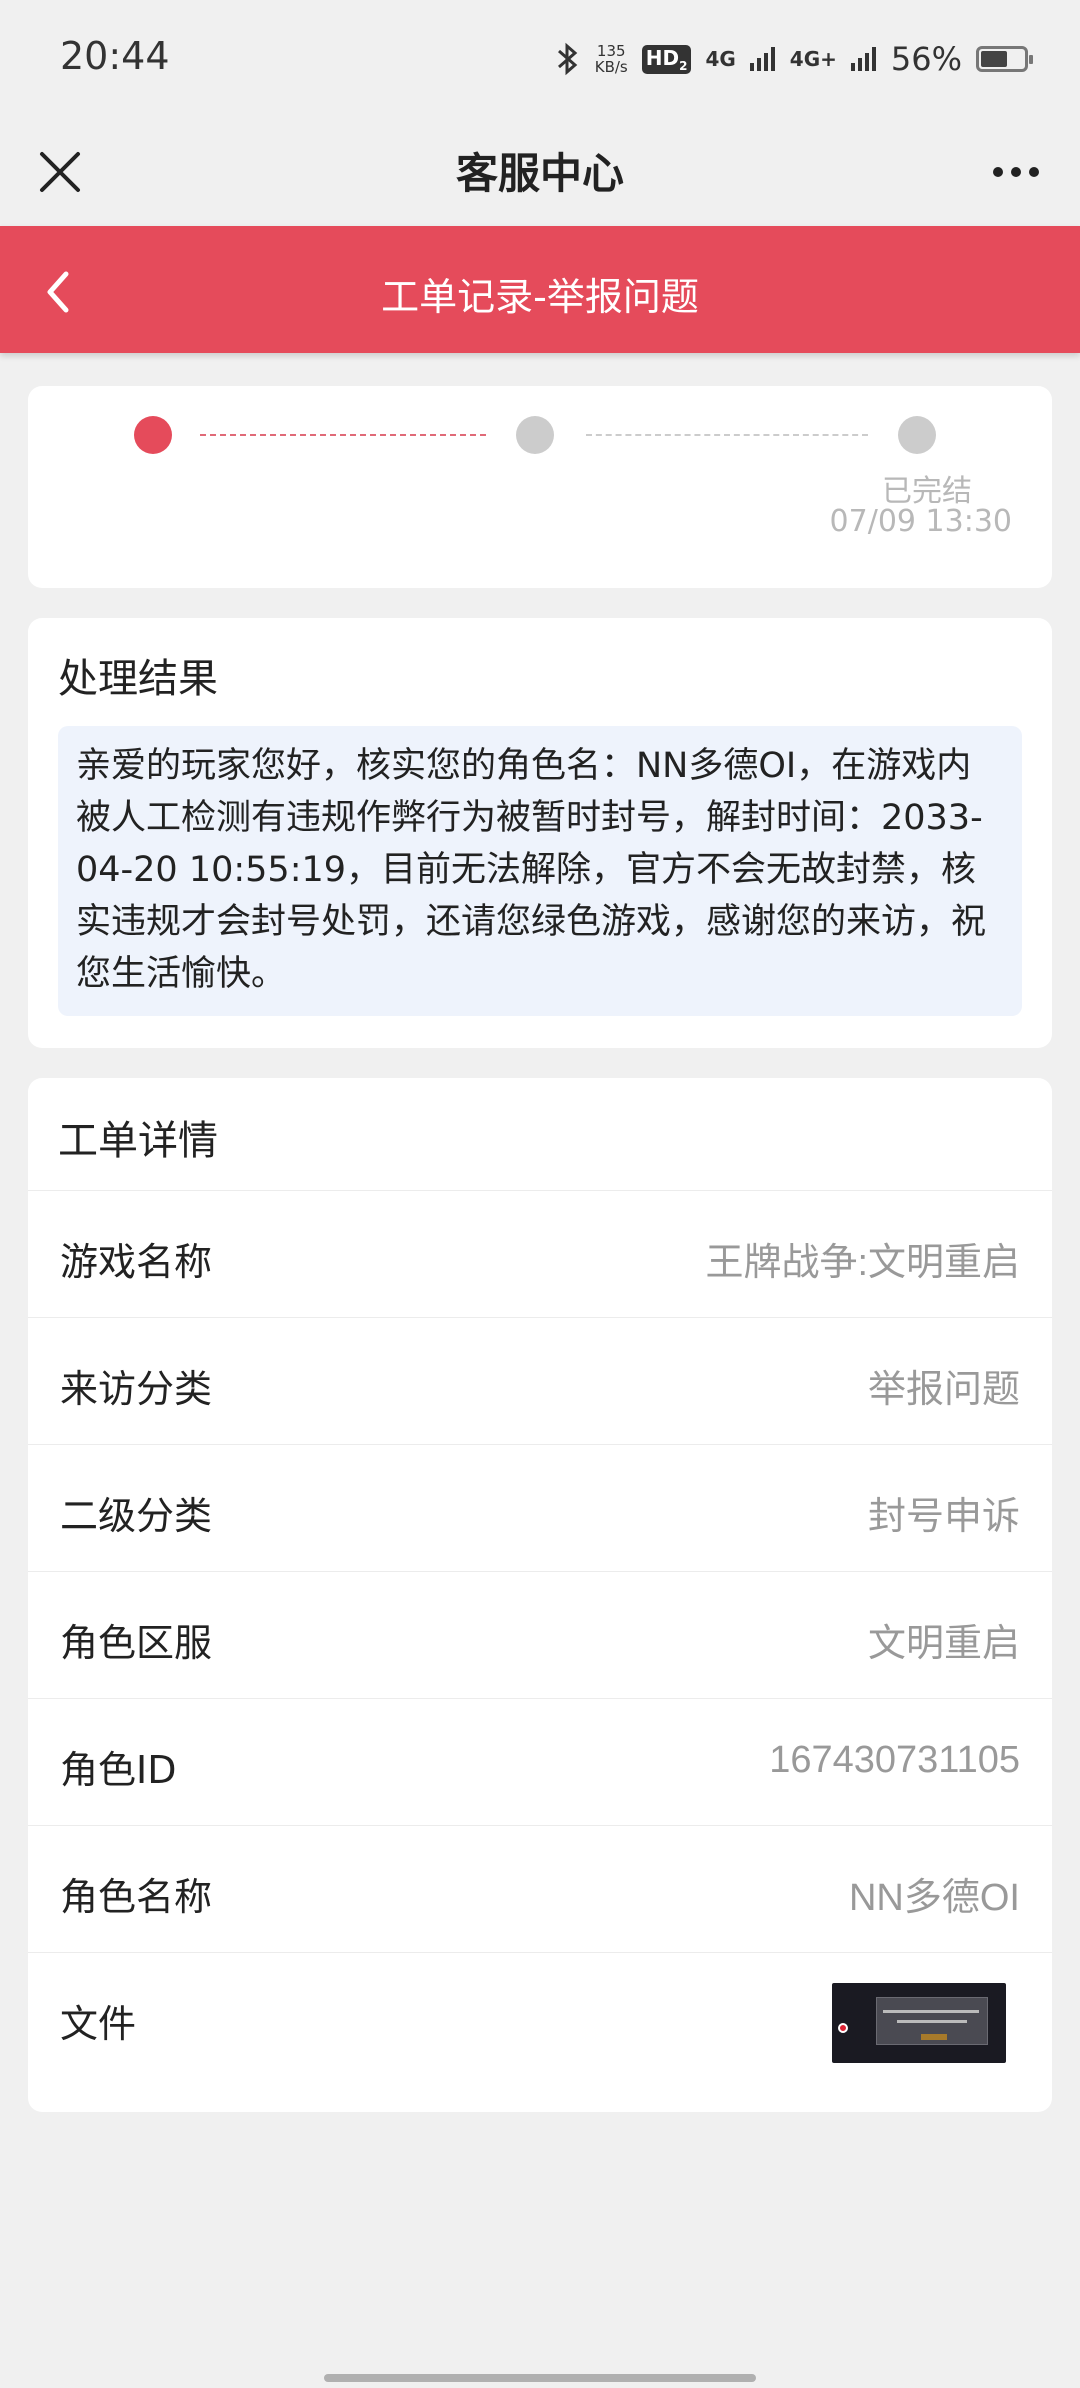 This screenshot has width=1080, height=2388. I want to click on row-value: 167430731105, so click(894, 1760).